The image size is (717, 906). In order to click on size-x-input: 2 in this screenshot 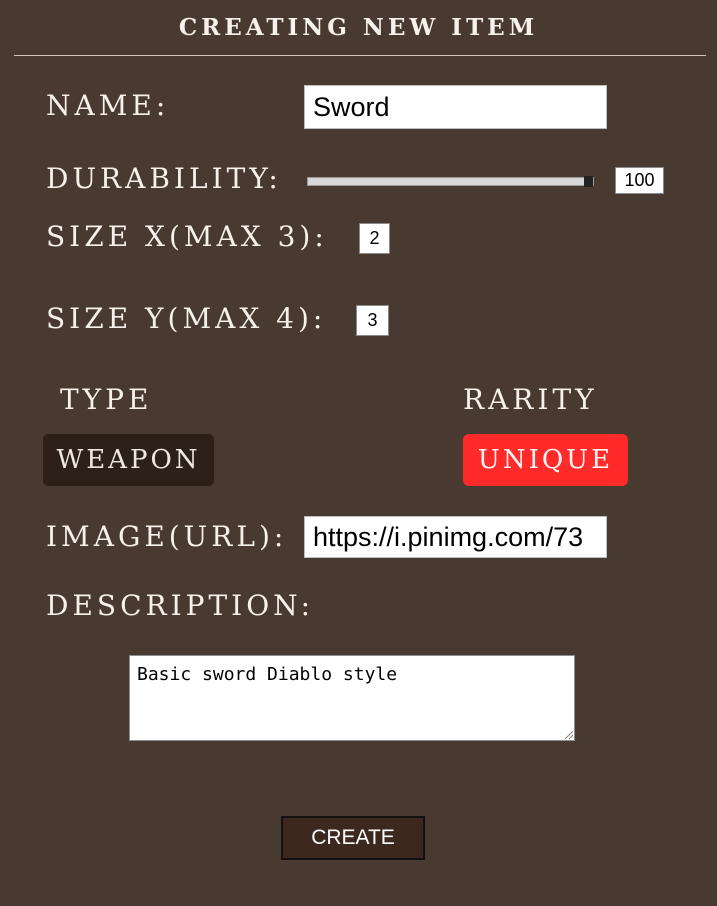, I will do `click(374, 238)`.